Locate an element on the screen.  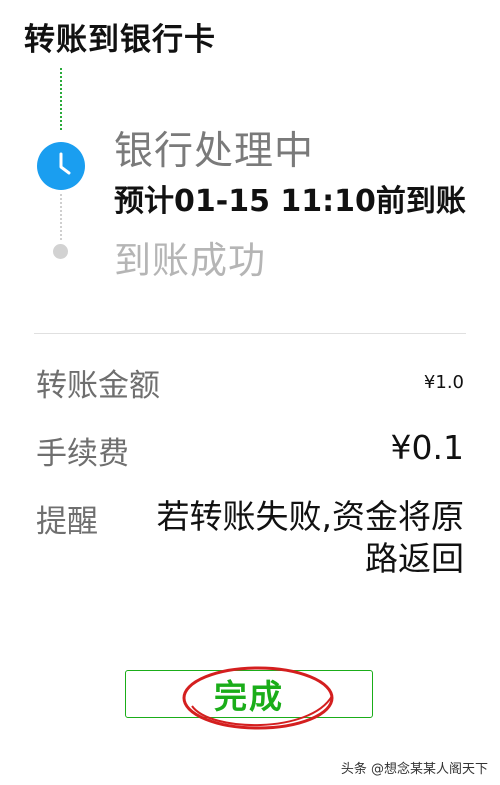
step-eta-text: 预计01-15 11:10前到账 is located at coordinates (290, 201).